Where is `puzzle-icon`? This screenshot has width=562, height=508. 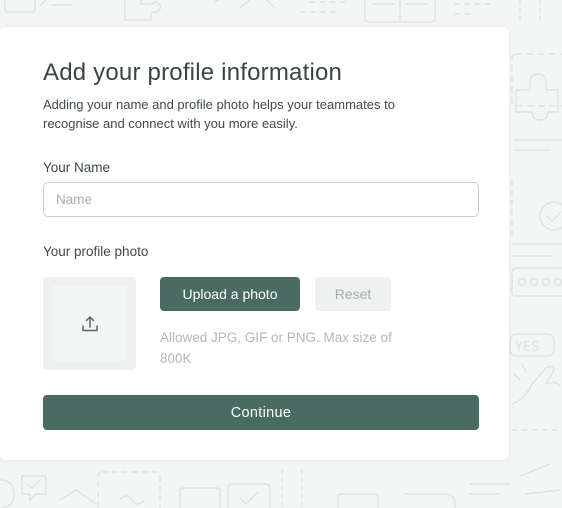 puzzle-icon is located at coordinates (143, 10).